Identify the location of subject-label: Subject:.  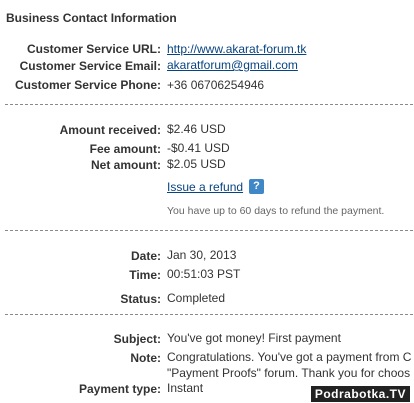
(137, 339).